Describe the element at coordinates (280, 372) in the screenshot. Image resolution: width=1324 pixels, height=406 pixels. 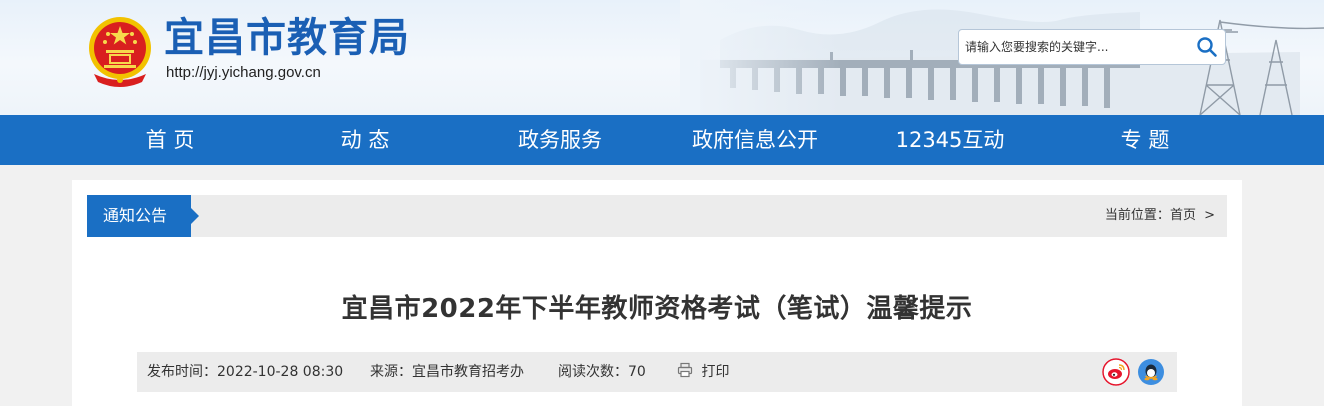
I see `publish-time-value: 2022-10-28 08:30` at that location.